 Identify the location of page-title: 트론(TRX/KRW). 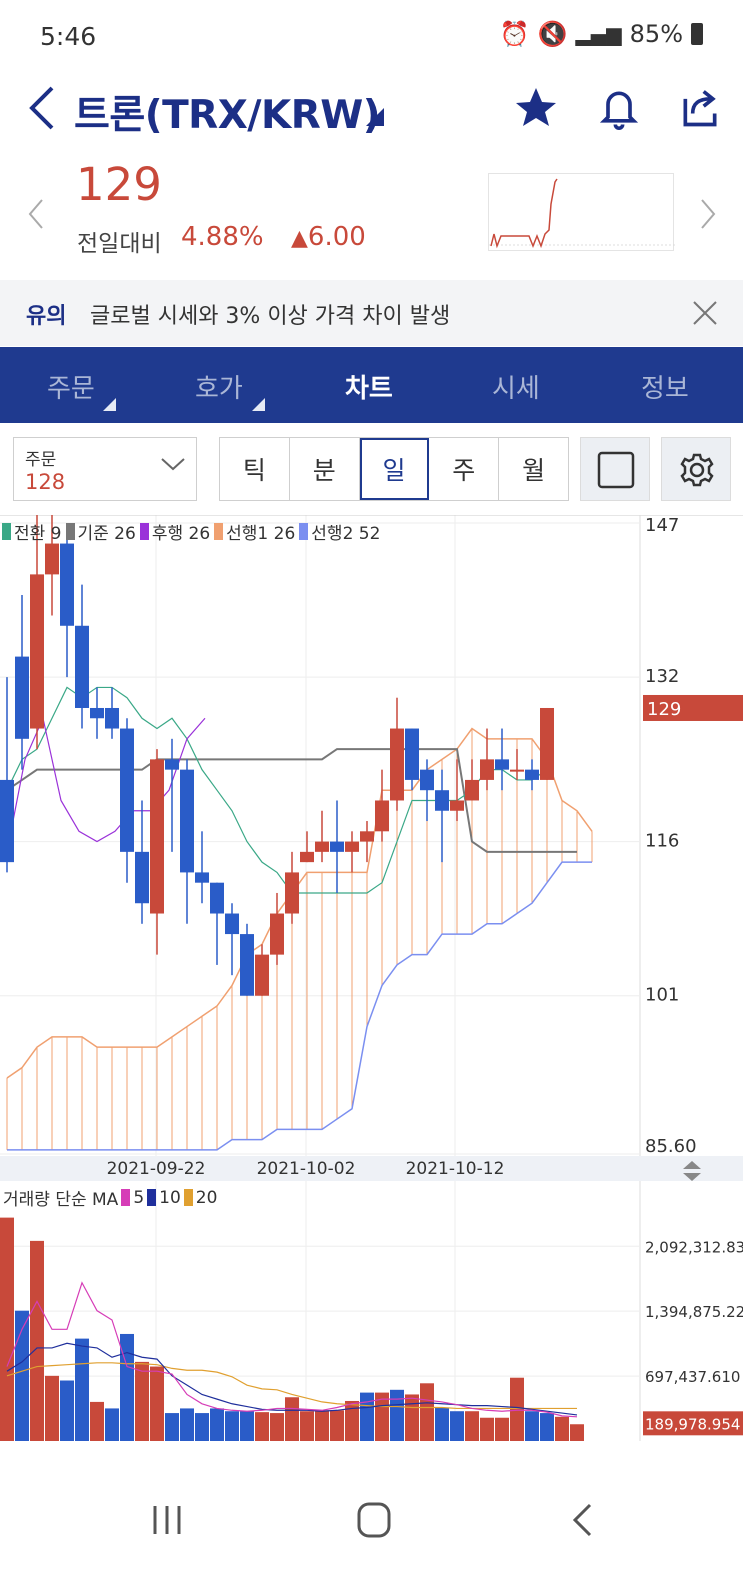
(227, 112).